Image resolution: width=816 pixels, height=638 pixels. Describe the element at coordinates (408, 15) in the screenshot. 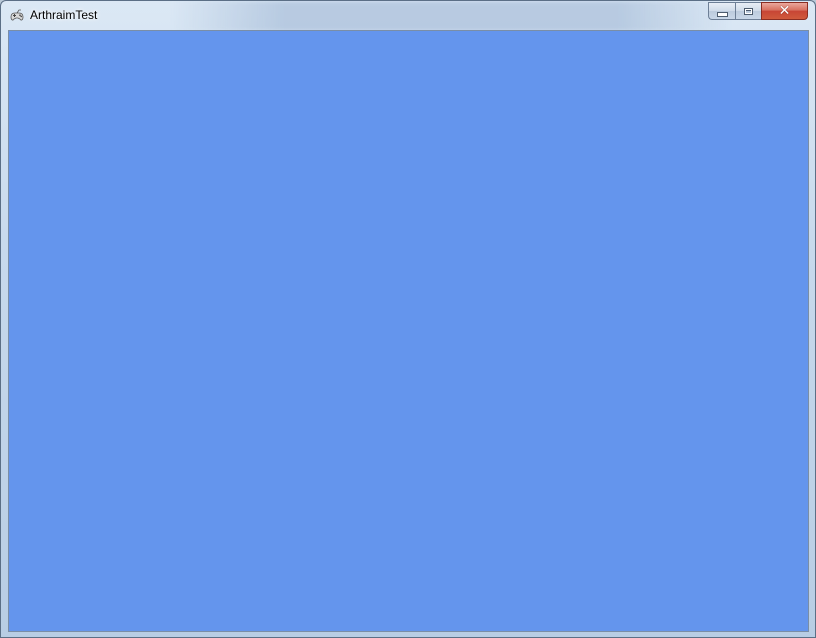

I see `title-bar: ArthraimTest ✕` at that location.